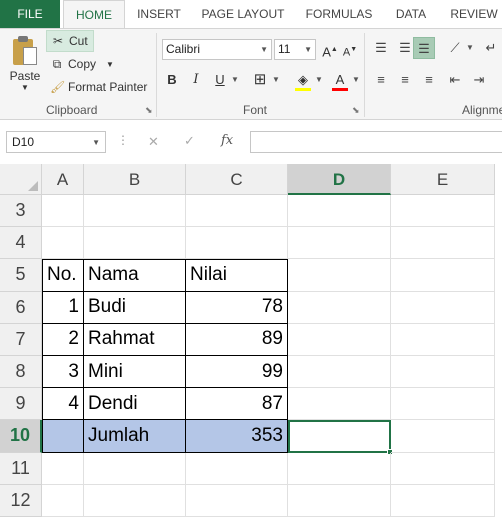 The width and height of the screenshot is (502, 522). I want to click on cell-d7, so click(339, 339).